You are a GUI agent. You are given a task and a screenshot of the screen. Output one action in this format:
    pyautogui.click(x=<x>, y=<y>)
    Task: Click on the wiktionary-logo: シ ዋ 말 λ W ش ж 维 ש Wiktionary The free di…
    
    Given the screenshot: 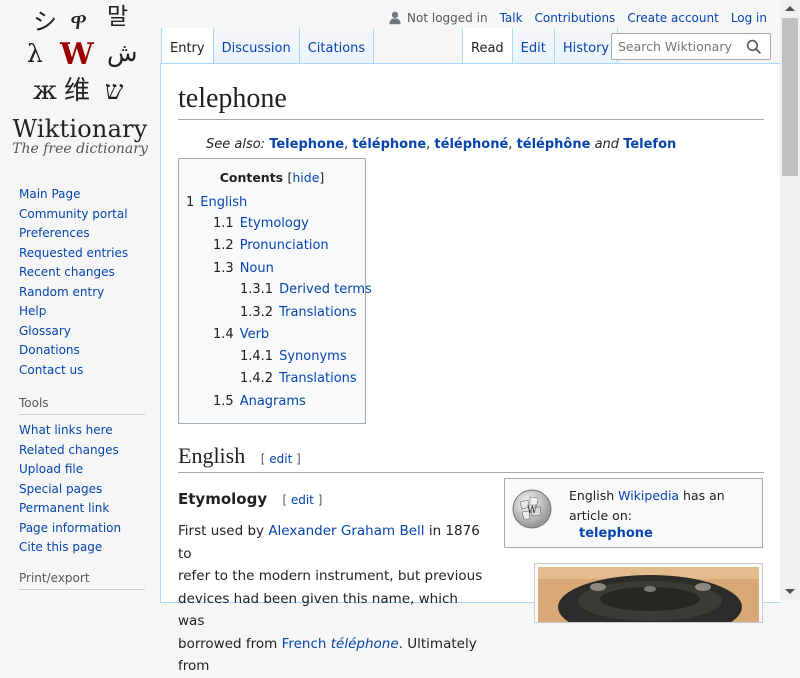 What is the action you would take?
    pyautogui.click(x=80, y=85)
    